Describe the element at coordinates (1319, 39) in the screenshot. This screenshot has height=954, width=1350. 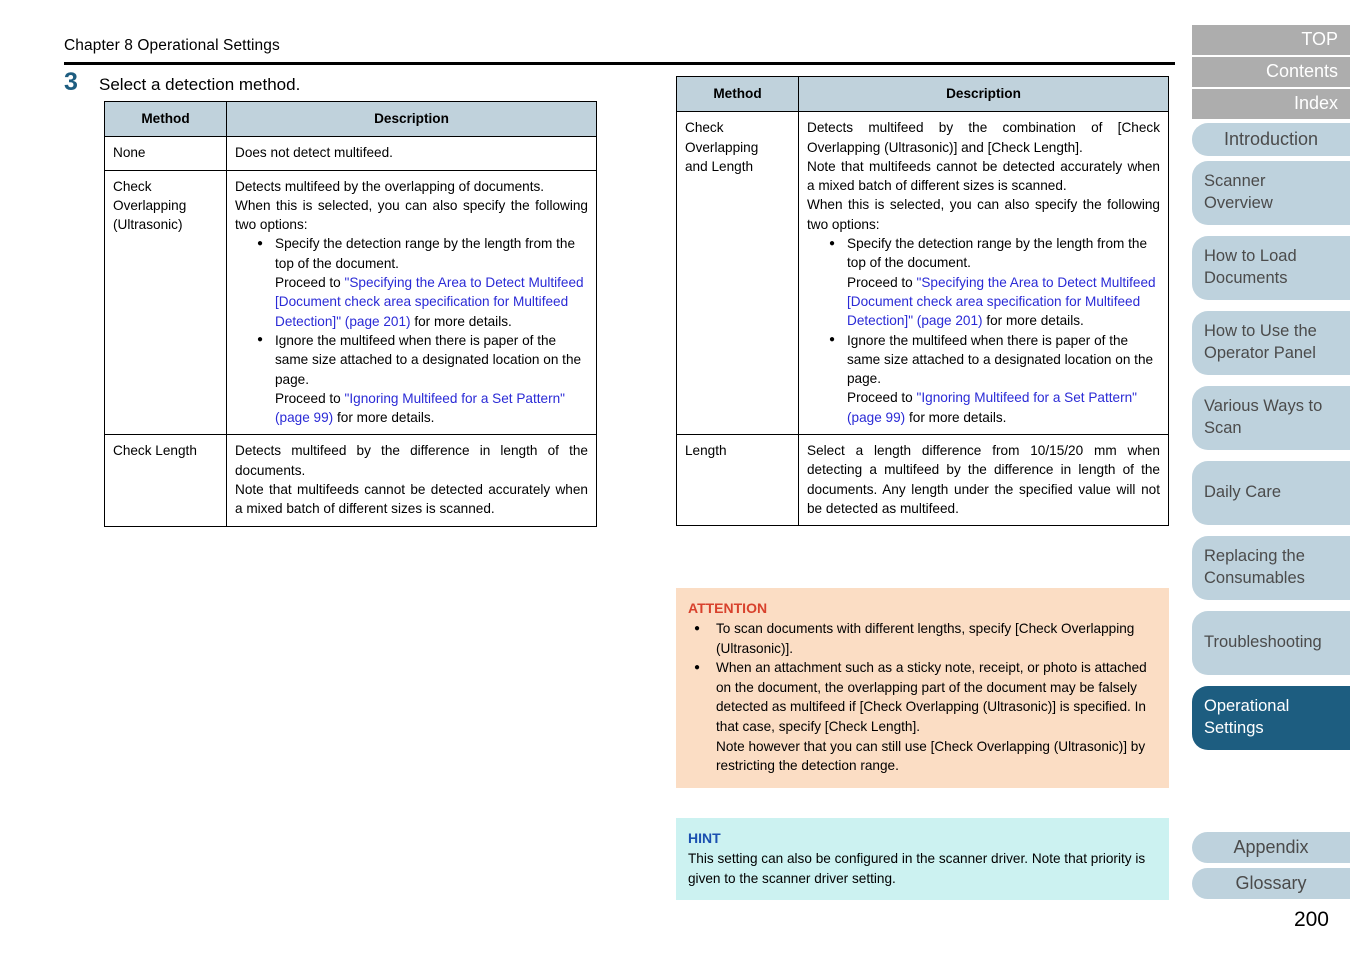
I see `sidebar-item-label: TOP` at that location.